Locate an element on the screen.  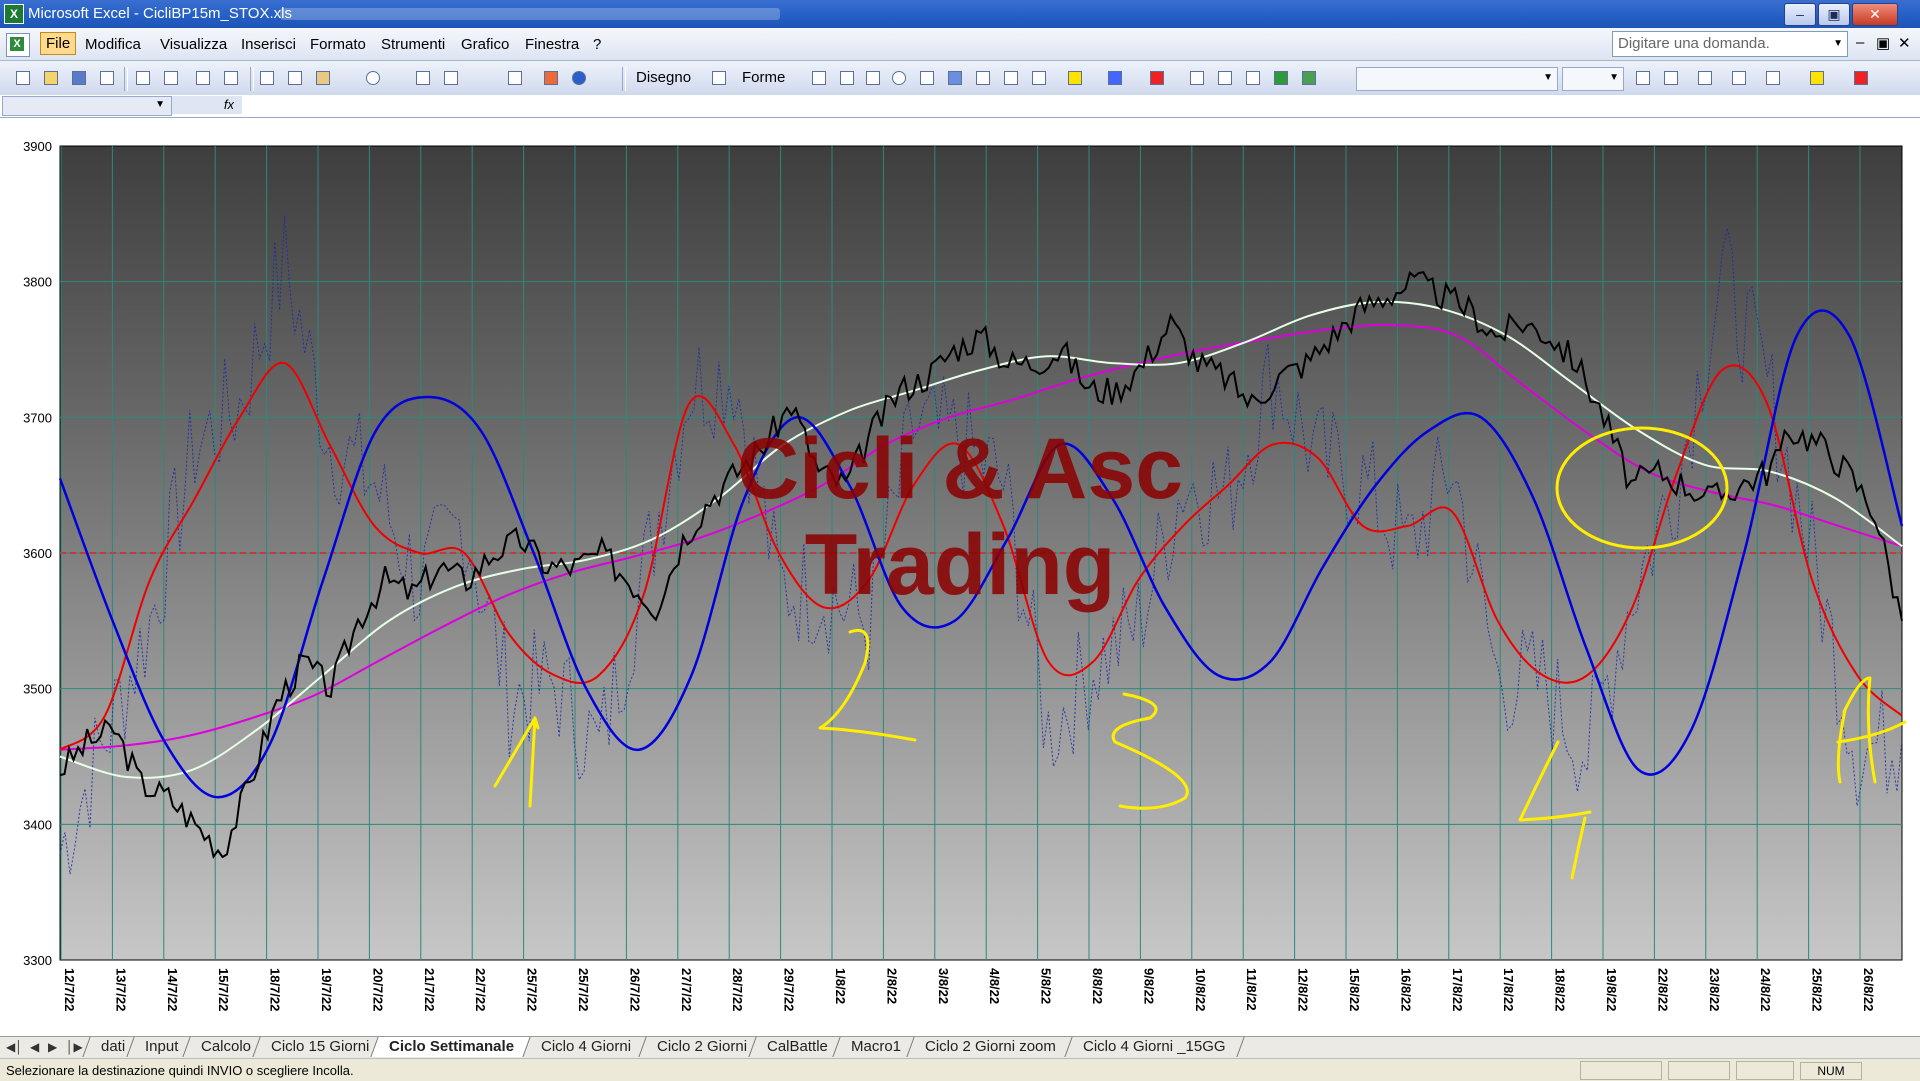
tab-calbattle: CalBattle is located at coordinates (797, 1047).